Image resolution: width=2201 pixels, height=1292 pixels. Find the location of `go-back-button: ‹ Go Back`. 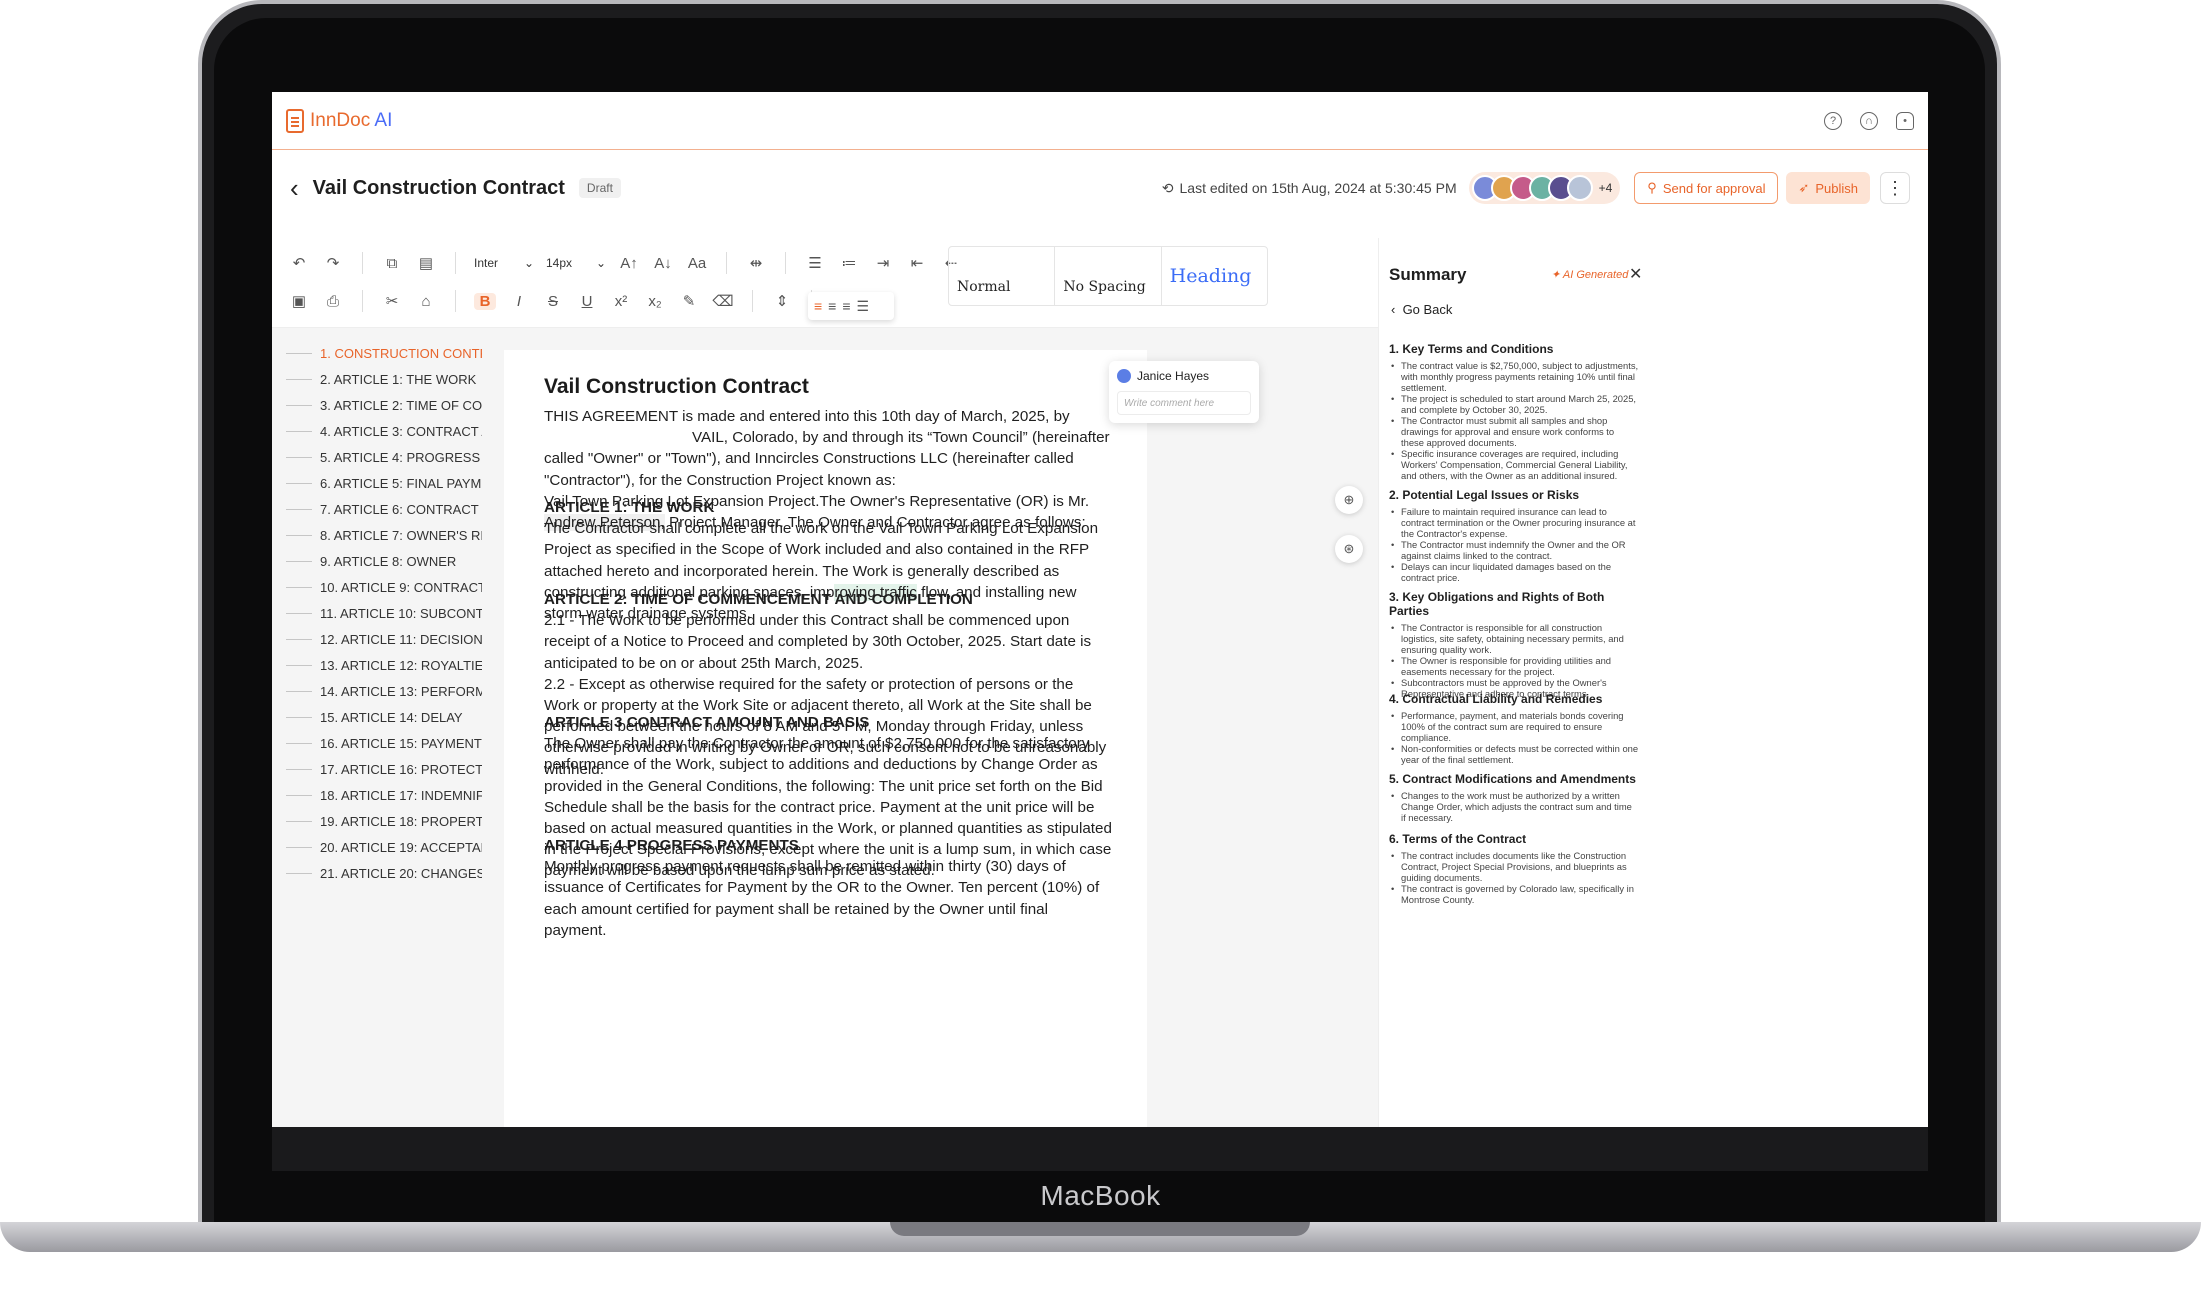

go-back-button: ‹ Go Back is located at coordinates (1421, 309).